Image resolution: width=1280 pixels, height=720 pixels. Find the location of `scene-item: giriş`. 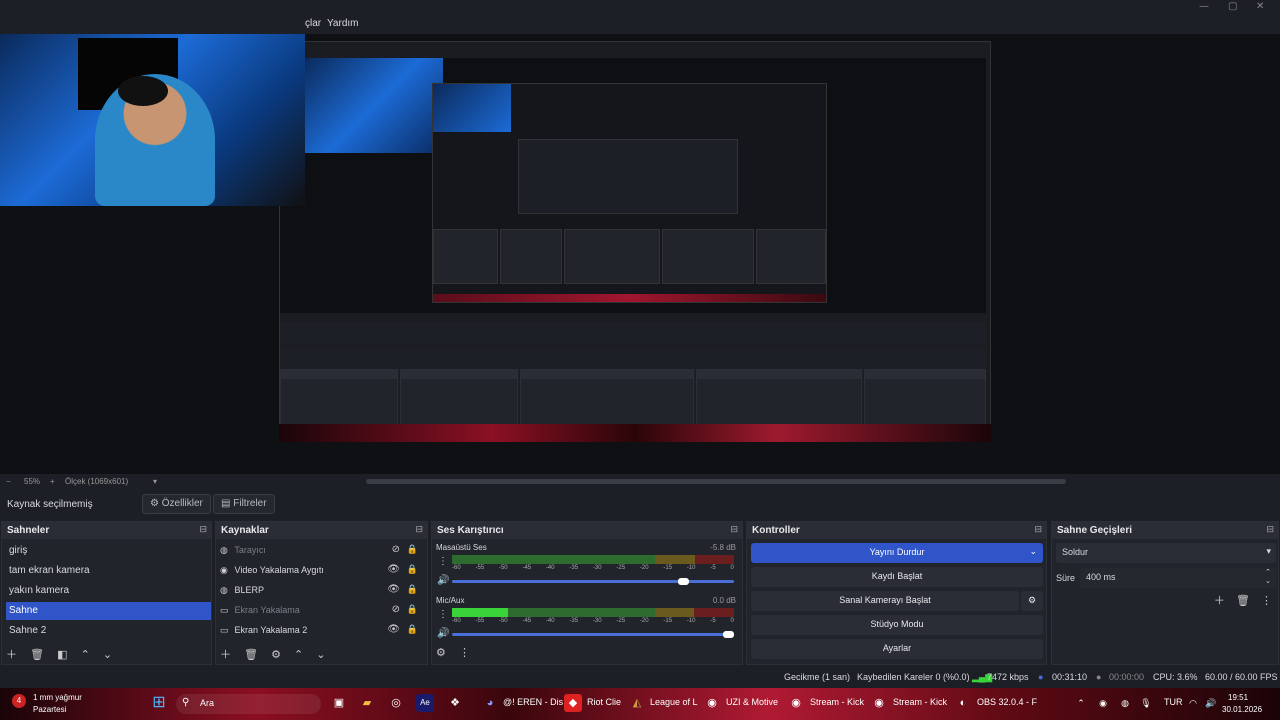

scene-item: giriş is located at coordinates (108, 551).